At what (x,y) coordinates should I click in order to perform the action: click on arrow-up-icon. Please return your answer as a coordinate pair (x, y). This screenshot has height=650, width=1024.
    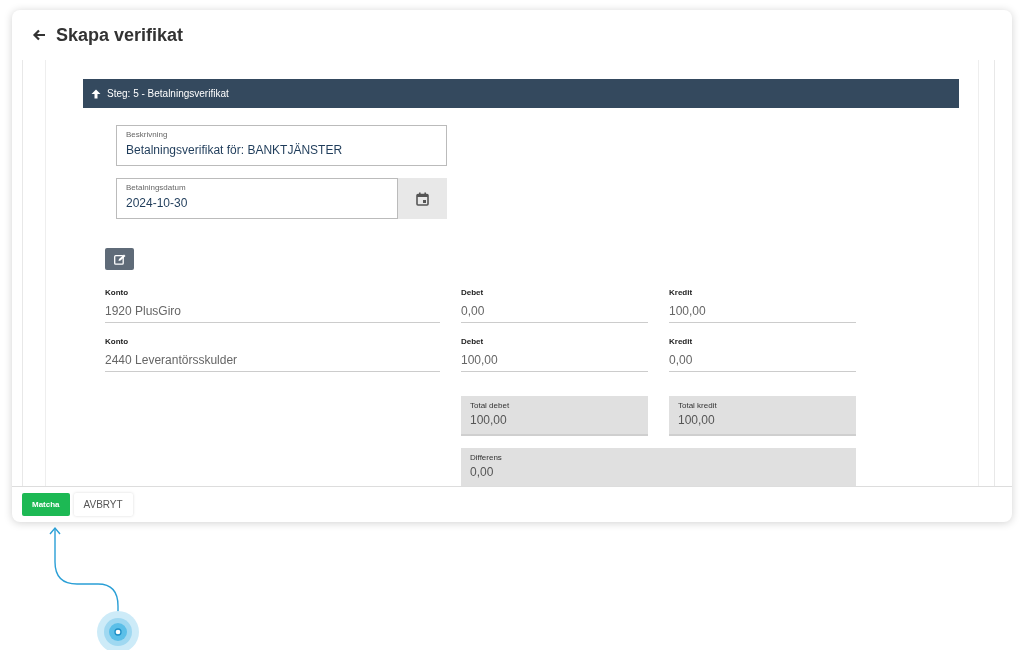
    Looking at the image, I should click on (96, 93).